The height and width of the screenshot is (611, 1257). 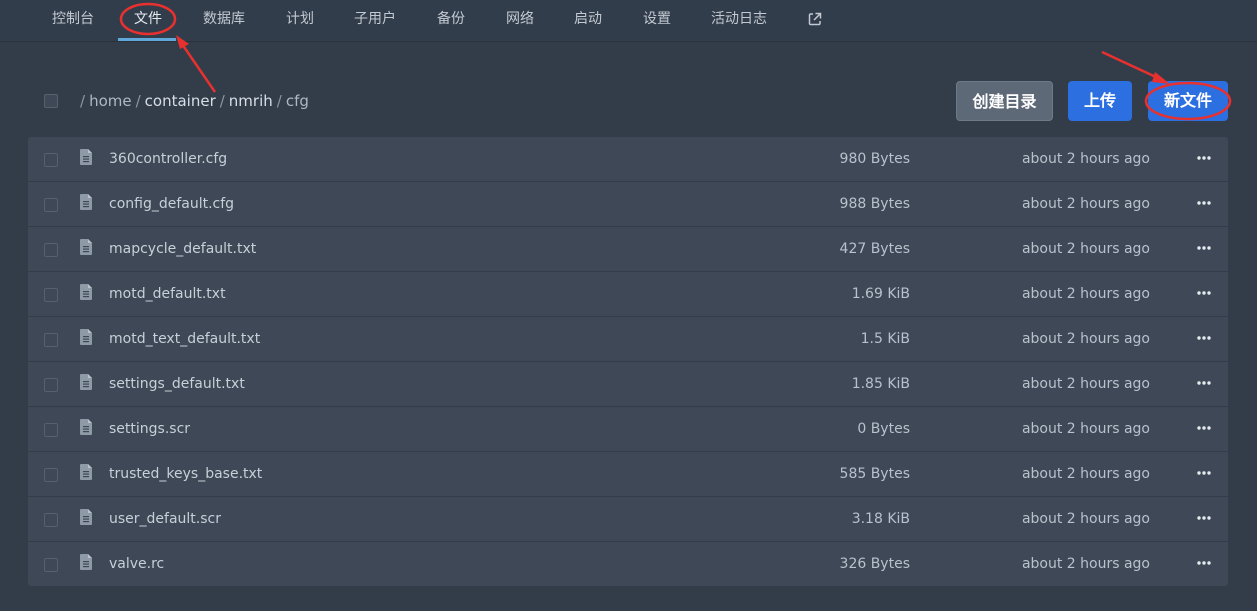 What do you see at coordinates (874, 159) in the screenshot?
I see `file-size: 980 Bytes` at bounding box center [874, 159].